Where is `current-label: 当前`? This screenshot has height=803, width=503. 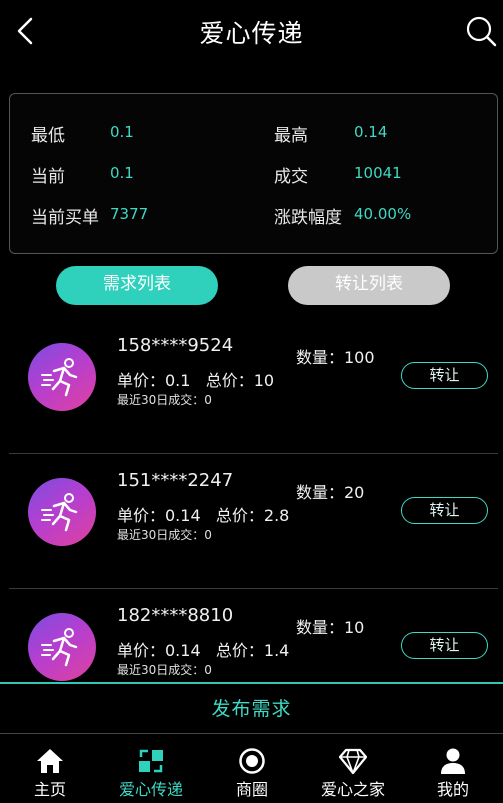
current-label: 当前 is located at coordinates (48, 177).